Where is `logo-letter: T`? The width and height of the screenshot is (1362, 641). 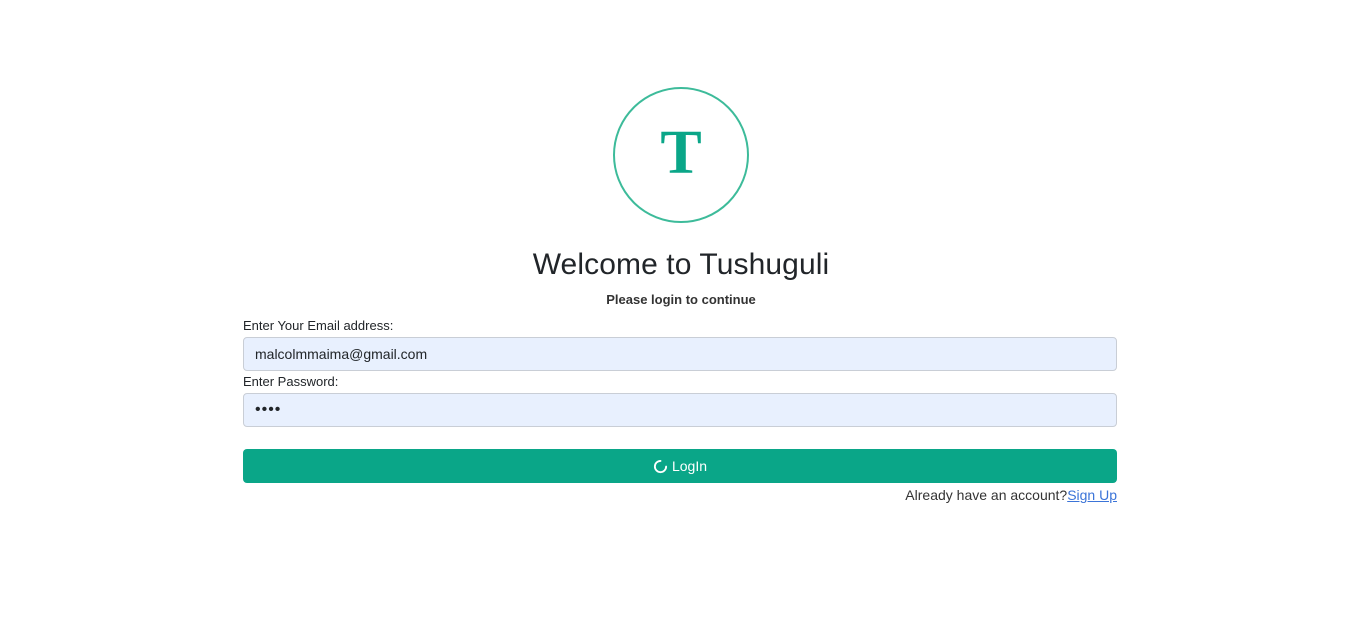
logo-letter: T is located at coordinates (681, 153).